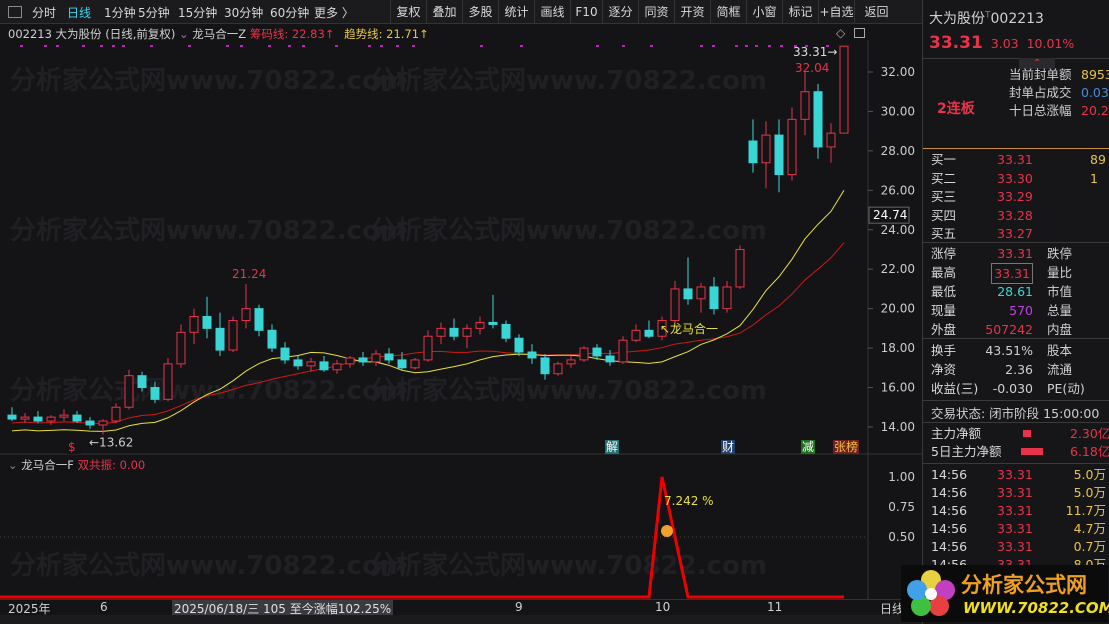 The image size is (1109, 624). I want to click on toolbar-button-1: 叠加, so click(444, 12).